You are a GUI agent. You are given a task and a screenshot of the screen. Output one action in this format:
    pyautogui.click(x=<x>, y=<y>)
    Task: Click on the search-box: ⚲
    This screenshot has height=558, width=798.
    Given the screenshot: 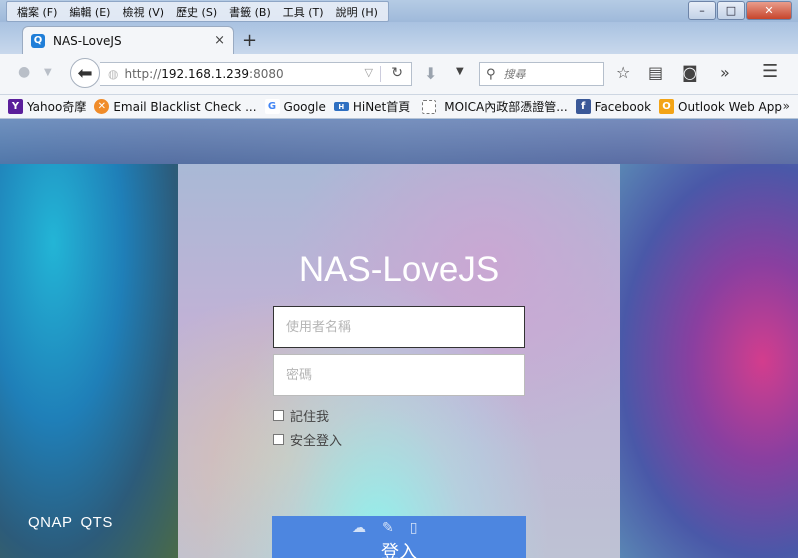 What is the action you would take?
    pyautogui.click(x=541, y=74)
    